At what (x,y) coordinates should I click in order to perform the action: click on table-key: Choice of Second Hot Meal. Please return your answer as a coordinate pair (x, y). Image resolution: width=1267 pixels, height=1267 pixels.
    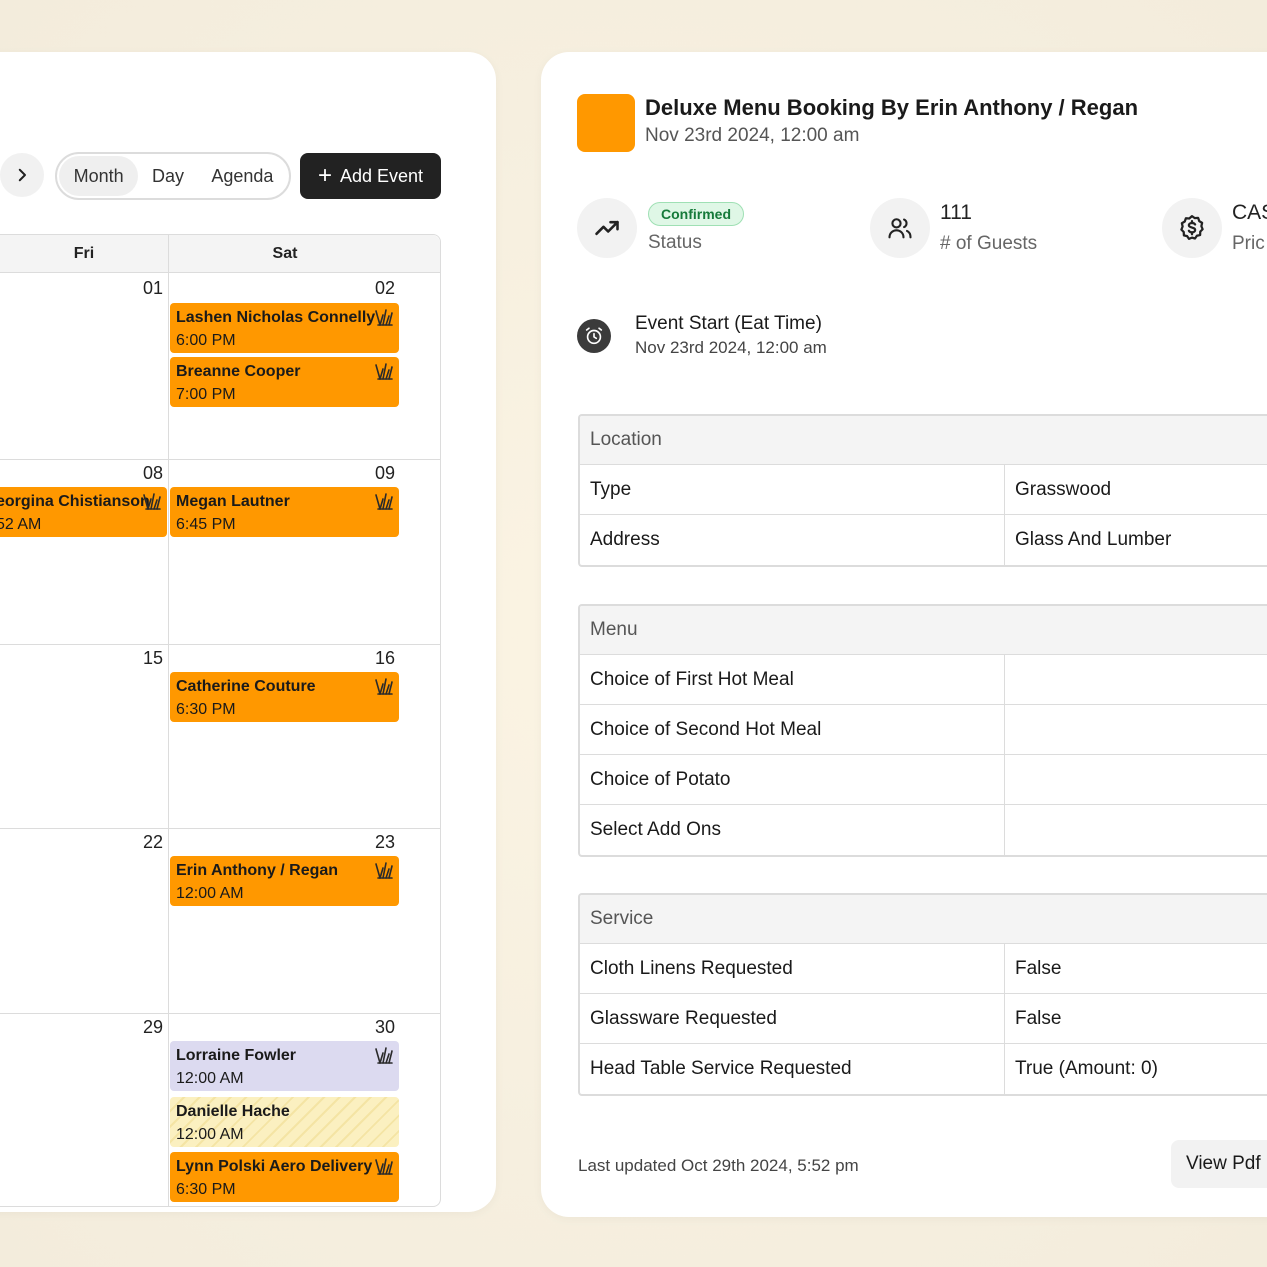
    Looking at the image, I should click on (792, 729).